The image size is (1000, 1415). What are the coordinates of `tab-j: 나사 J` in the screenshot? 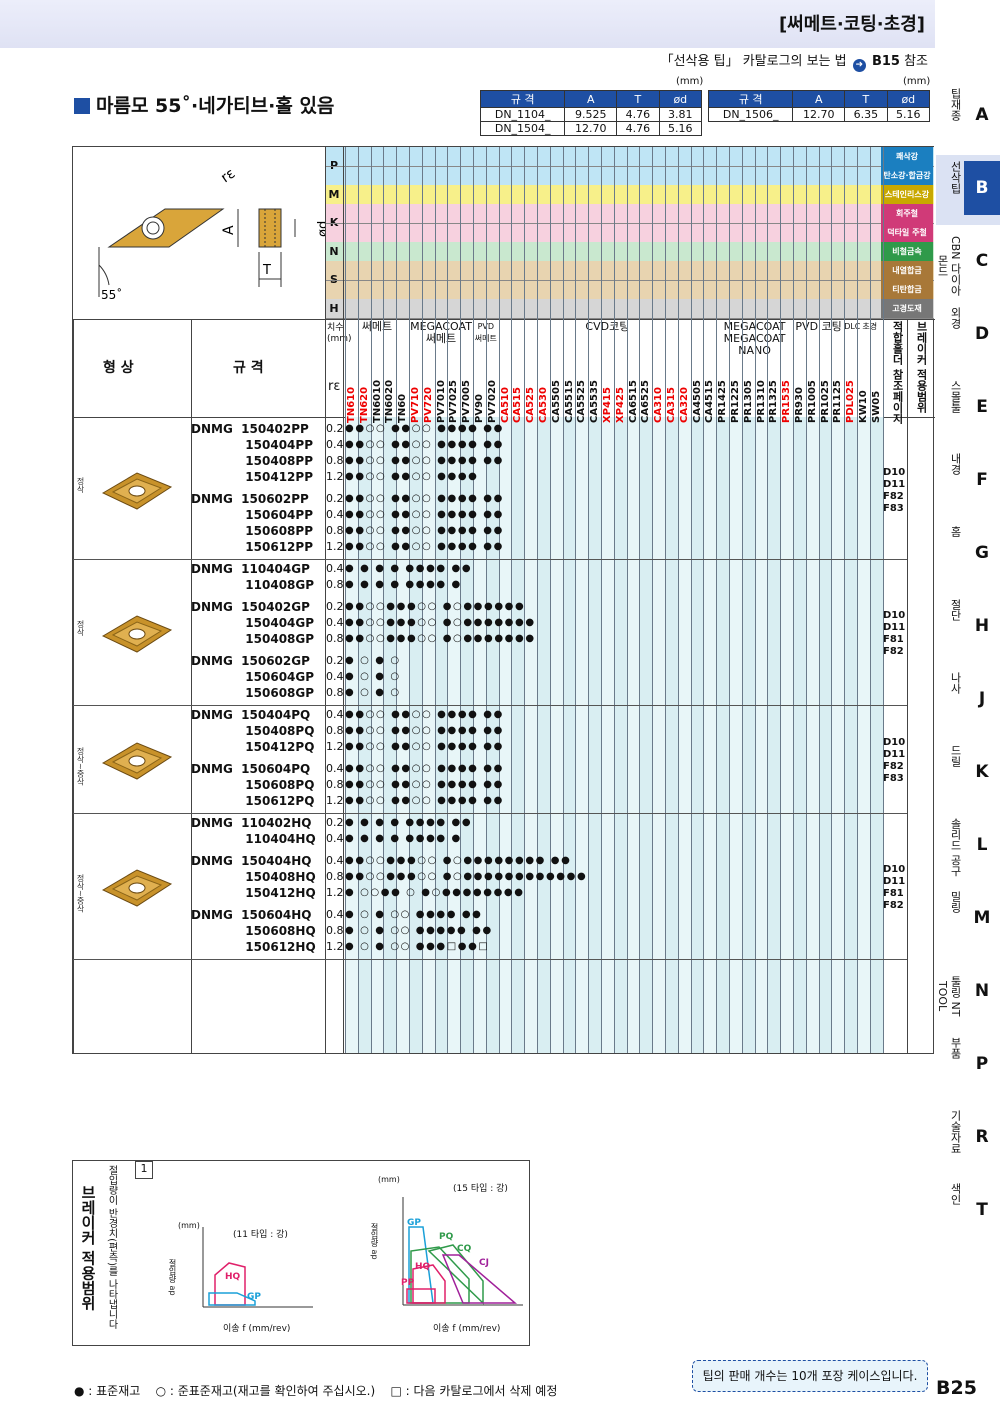 It's located at (968, 701).